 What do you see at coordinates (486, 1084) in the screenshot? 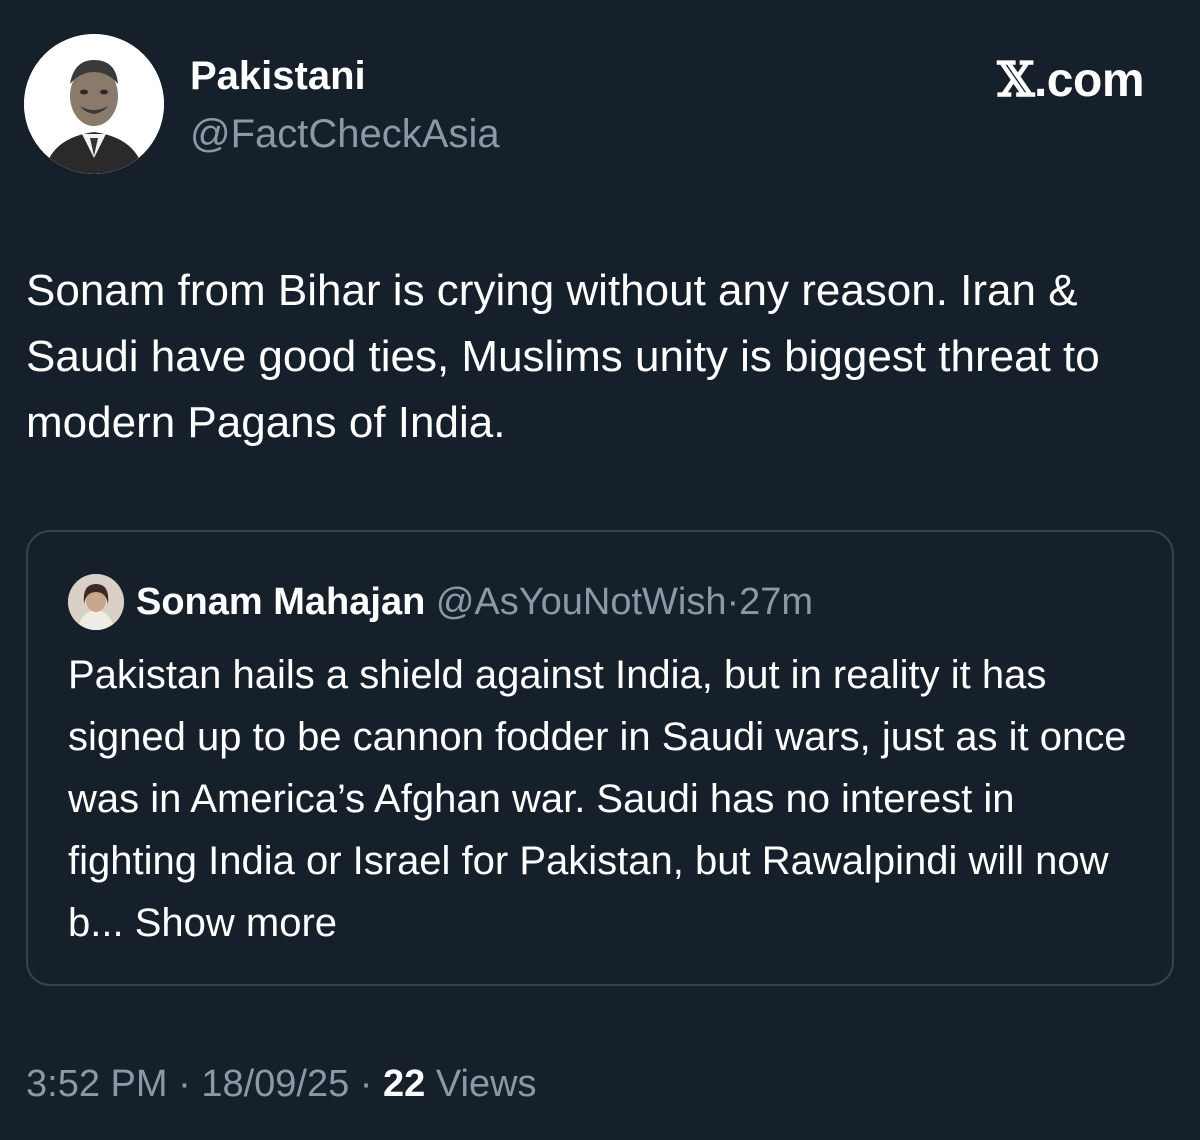
I see `views-label: Views` at bounding box center [486, 1084].